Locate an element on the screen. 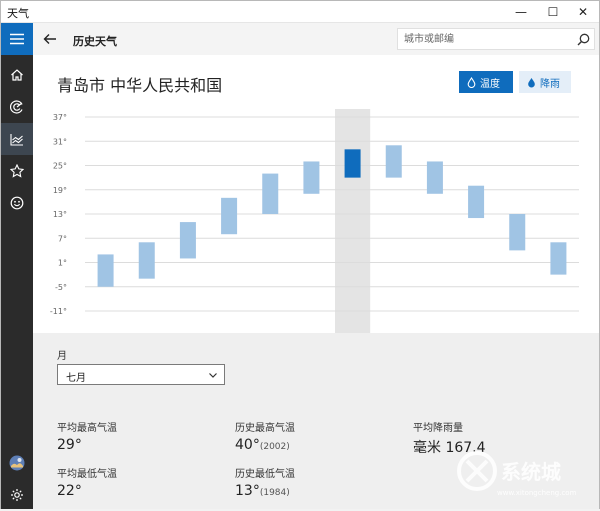 The image size is (600, 511). nav-rail is located at coordinates (17, 266).